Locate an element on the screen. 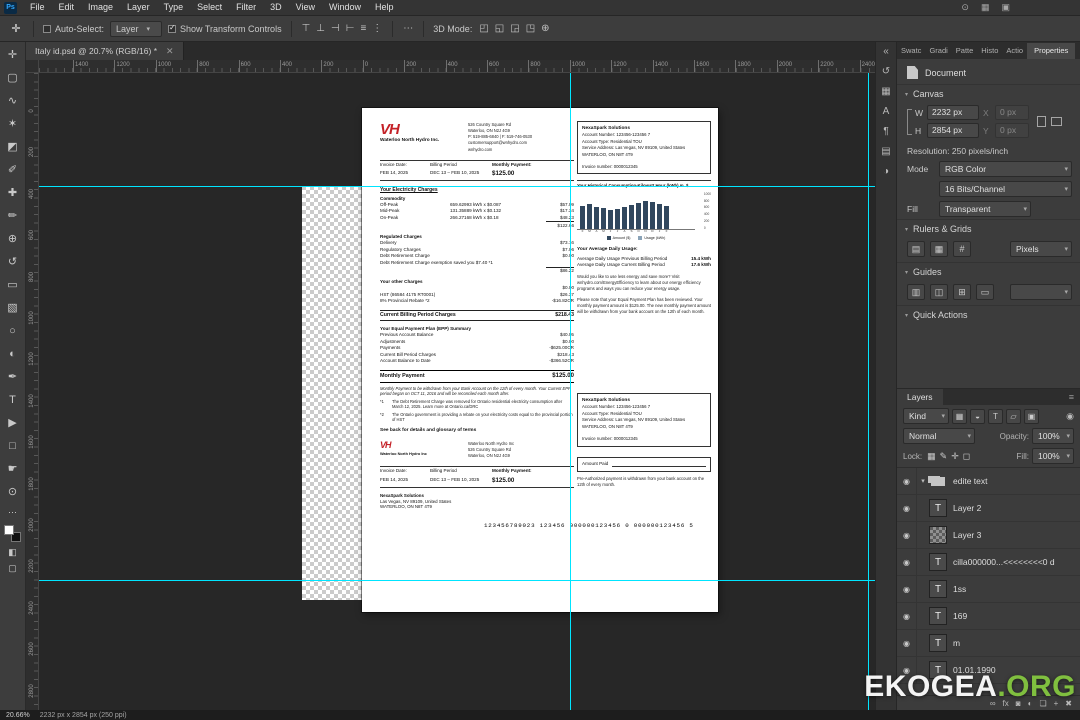 The image size is (1080, 720). panel-tab: Gradi is located at coordinates (938, 51).